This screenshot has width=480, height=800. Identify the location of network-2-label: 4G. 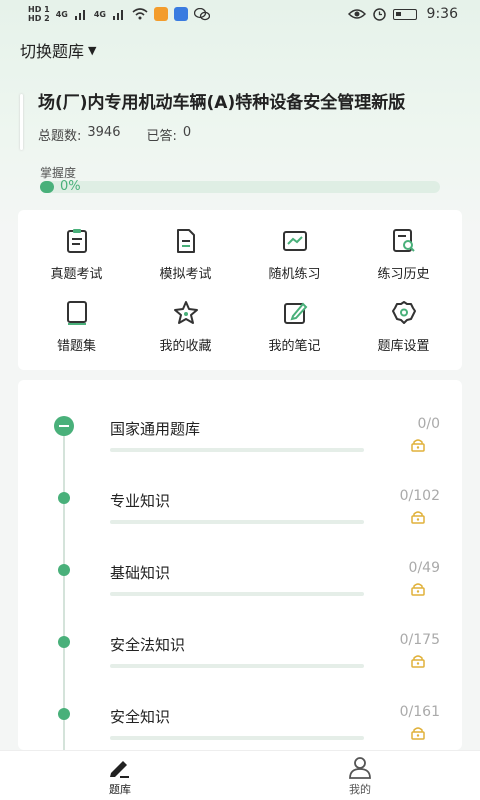
(99, 14).